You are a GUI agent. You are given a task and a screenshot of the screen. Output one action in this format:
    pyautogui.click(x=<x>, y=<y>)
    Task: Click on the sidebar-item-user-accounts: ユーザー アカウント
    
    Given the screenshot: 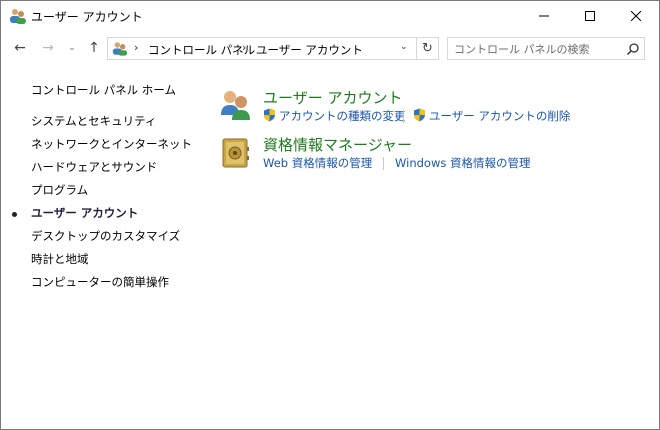 What is the action you would take?
    pyautogui.click(x=84, y=213)
    